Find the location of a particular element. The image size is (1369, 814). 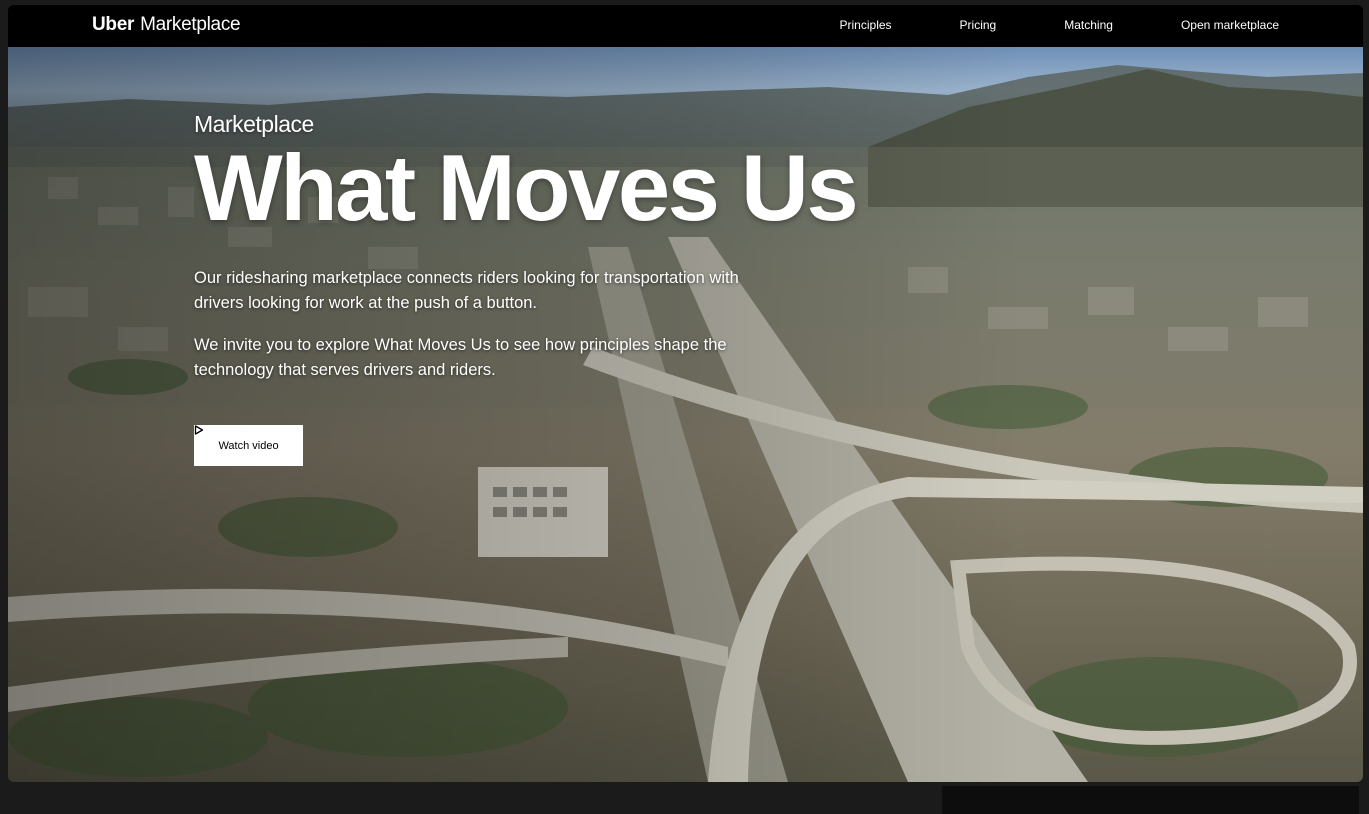

nav-link-matching: Matching is located at coordinates (1088, 25).